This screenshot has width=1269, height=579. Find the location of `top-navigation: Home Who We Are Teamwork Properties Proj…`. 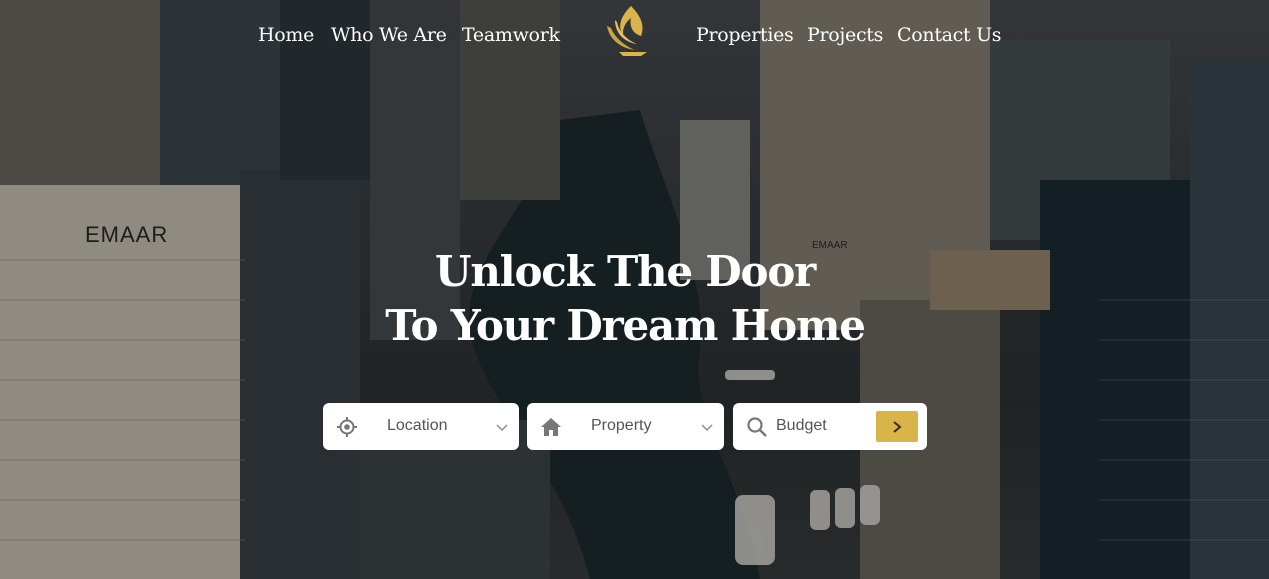

top-navigation: Home Who We Are Teamwork Properties Proj… is located at coordinates (634, 36).